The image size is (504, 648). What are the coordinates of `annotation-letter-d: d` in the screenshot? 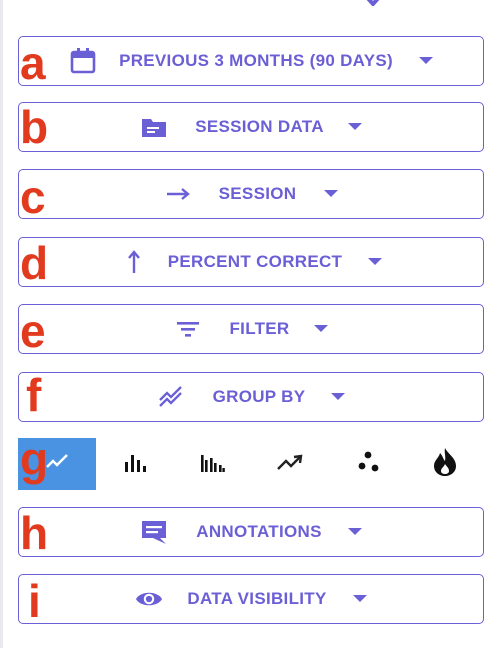 It's located at (34, 263).